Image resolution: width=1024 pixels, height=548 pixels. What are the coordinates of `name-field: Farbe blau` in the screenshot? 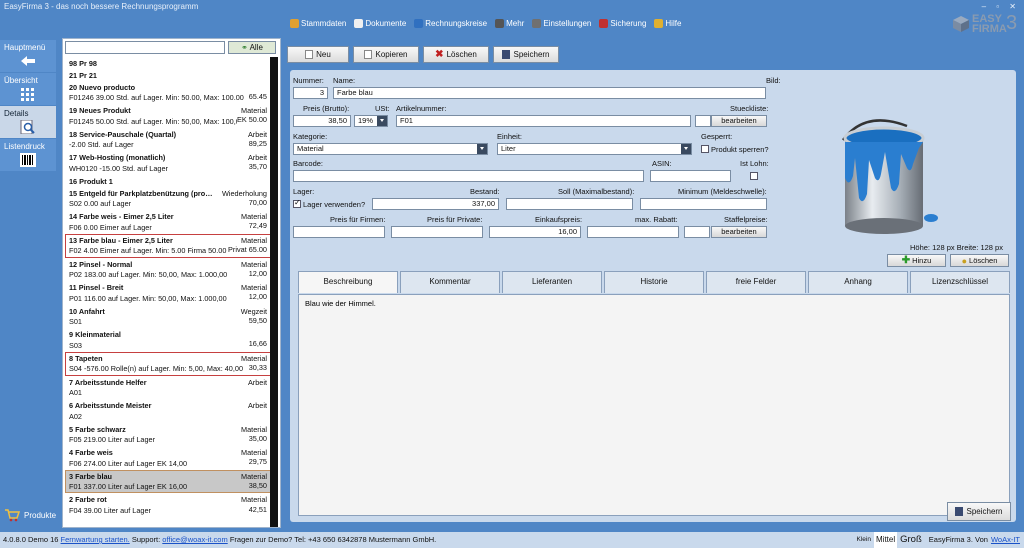 It's located at (549, 93).